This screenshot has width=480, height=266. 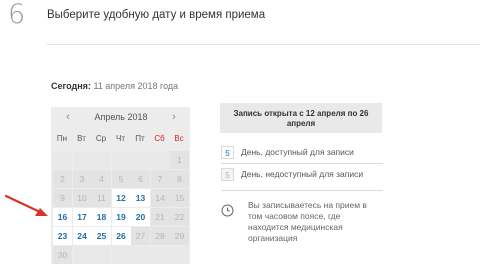 What do you see at coordinates (140, 217) in the screenshot?
I see `calendar-day-available: 20` at bounding box center [140, 217].